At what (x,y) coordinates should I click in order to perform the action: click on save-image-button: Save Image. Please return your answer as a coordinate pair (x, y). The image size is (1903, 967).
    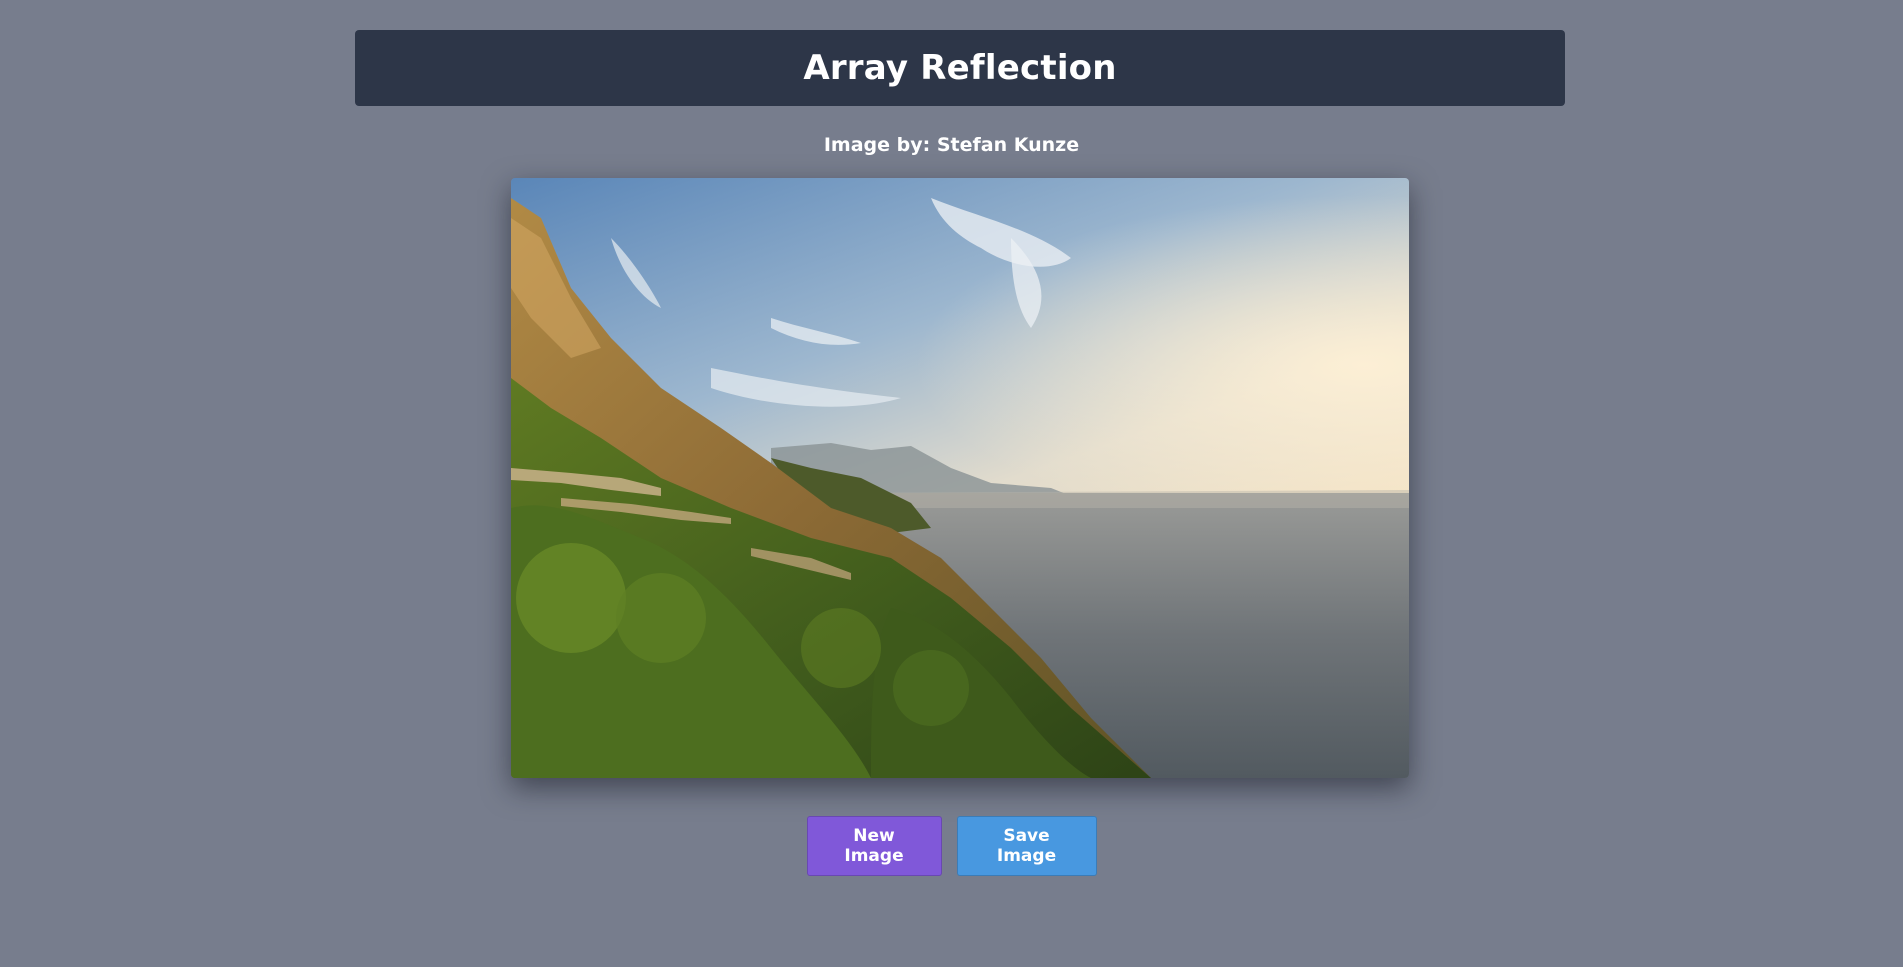
    Looking at the image, I should click on (1026, 846).